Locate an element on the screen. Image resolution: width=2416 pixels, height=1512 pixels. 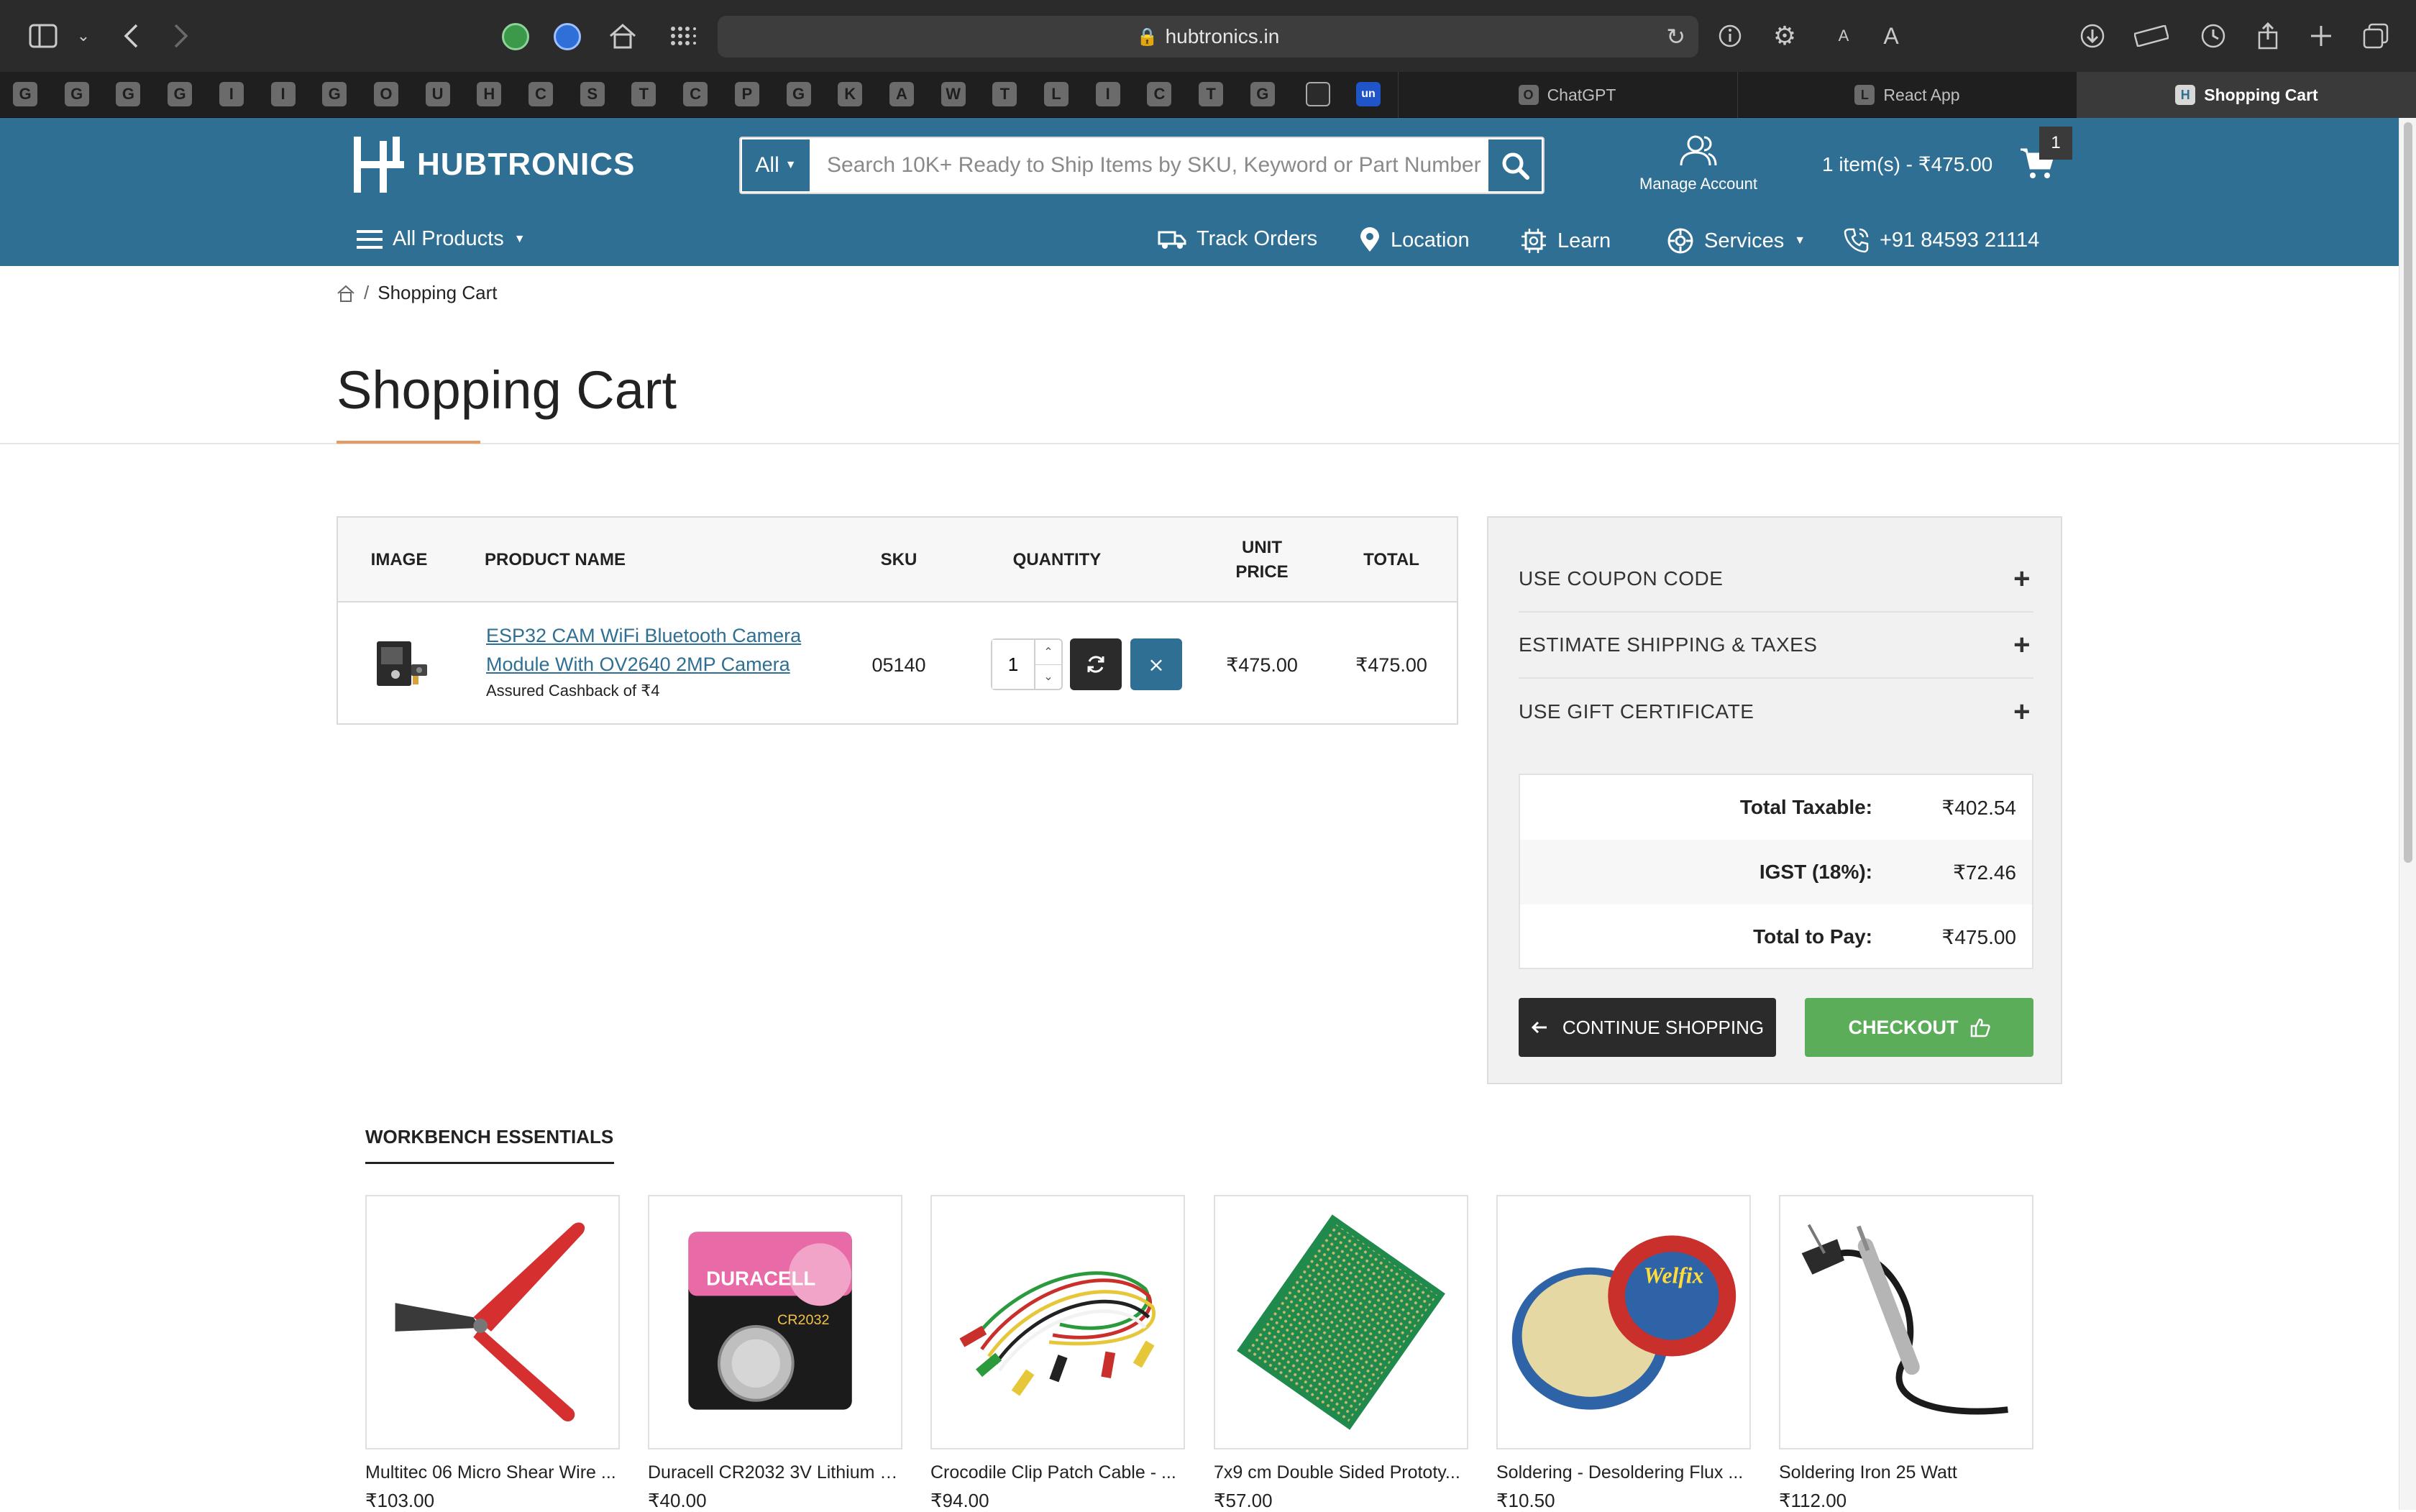
page-scrollbar is located at coordinates (2407, 814).